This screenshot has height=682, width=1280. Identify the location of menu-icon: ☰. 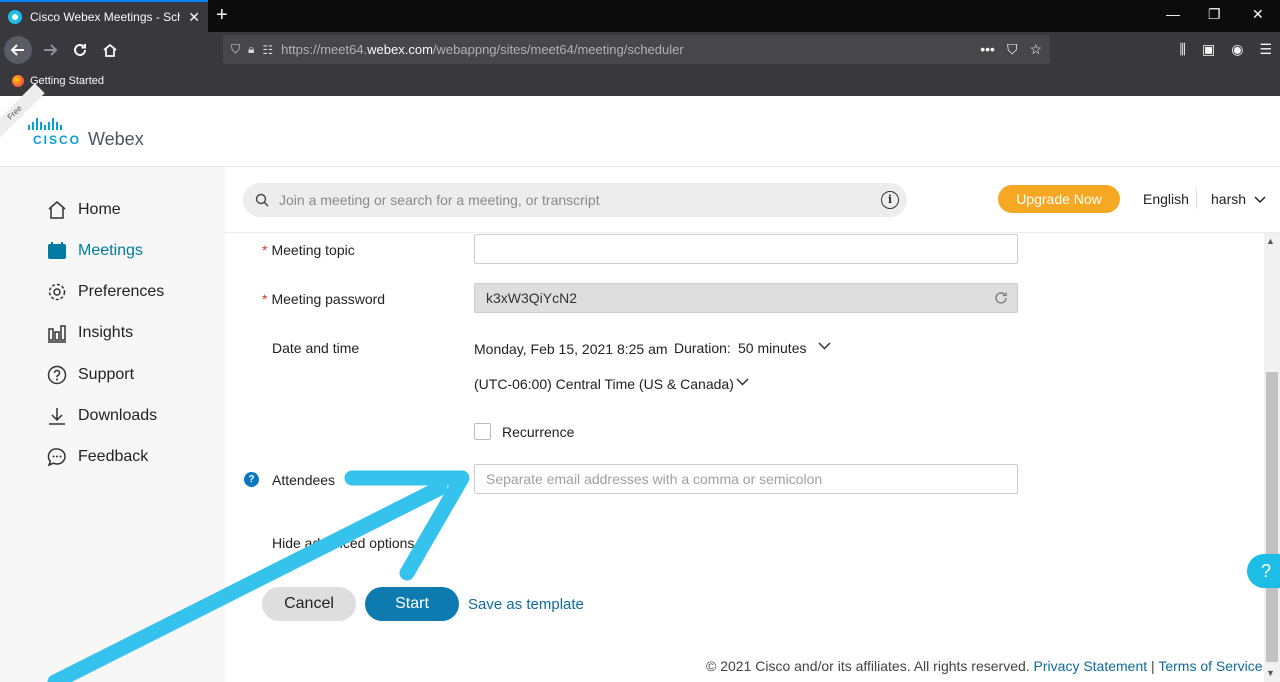
(1265, 49).